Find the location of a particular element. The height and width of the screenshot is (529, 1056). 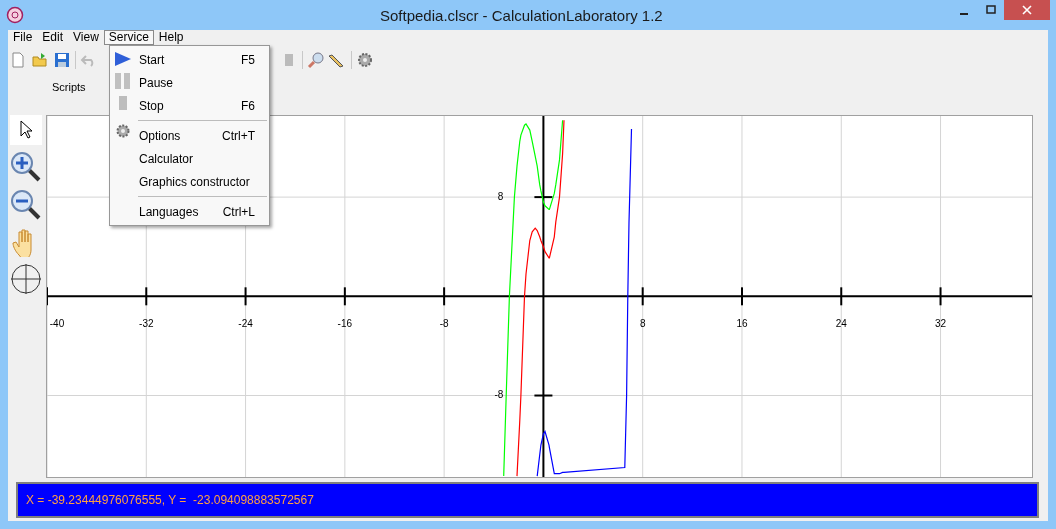

x-tick-label: 32 is located at coordinates (940, 324).